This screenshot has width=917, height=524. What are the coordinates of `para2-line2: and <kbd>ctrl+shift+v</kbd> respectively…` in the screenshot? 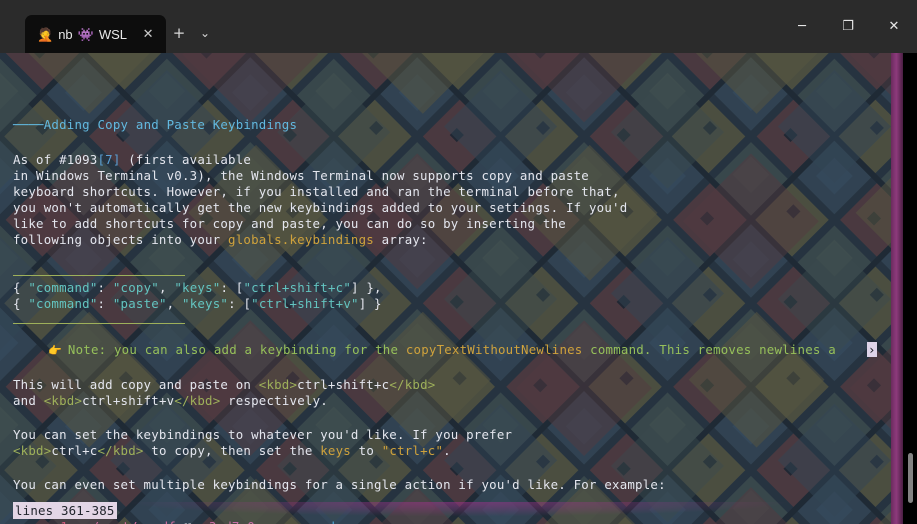 It's located at (170, 401).